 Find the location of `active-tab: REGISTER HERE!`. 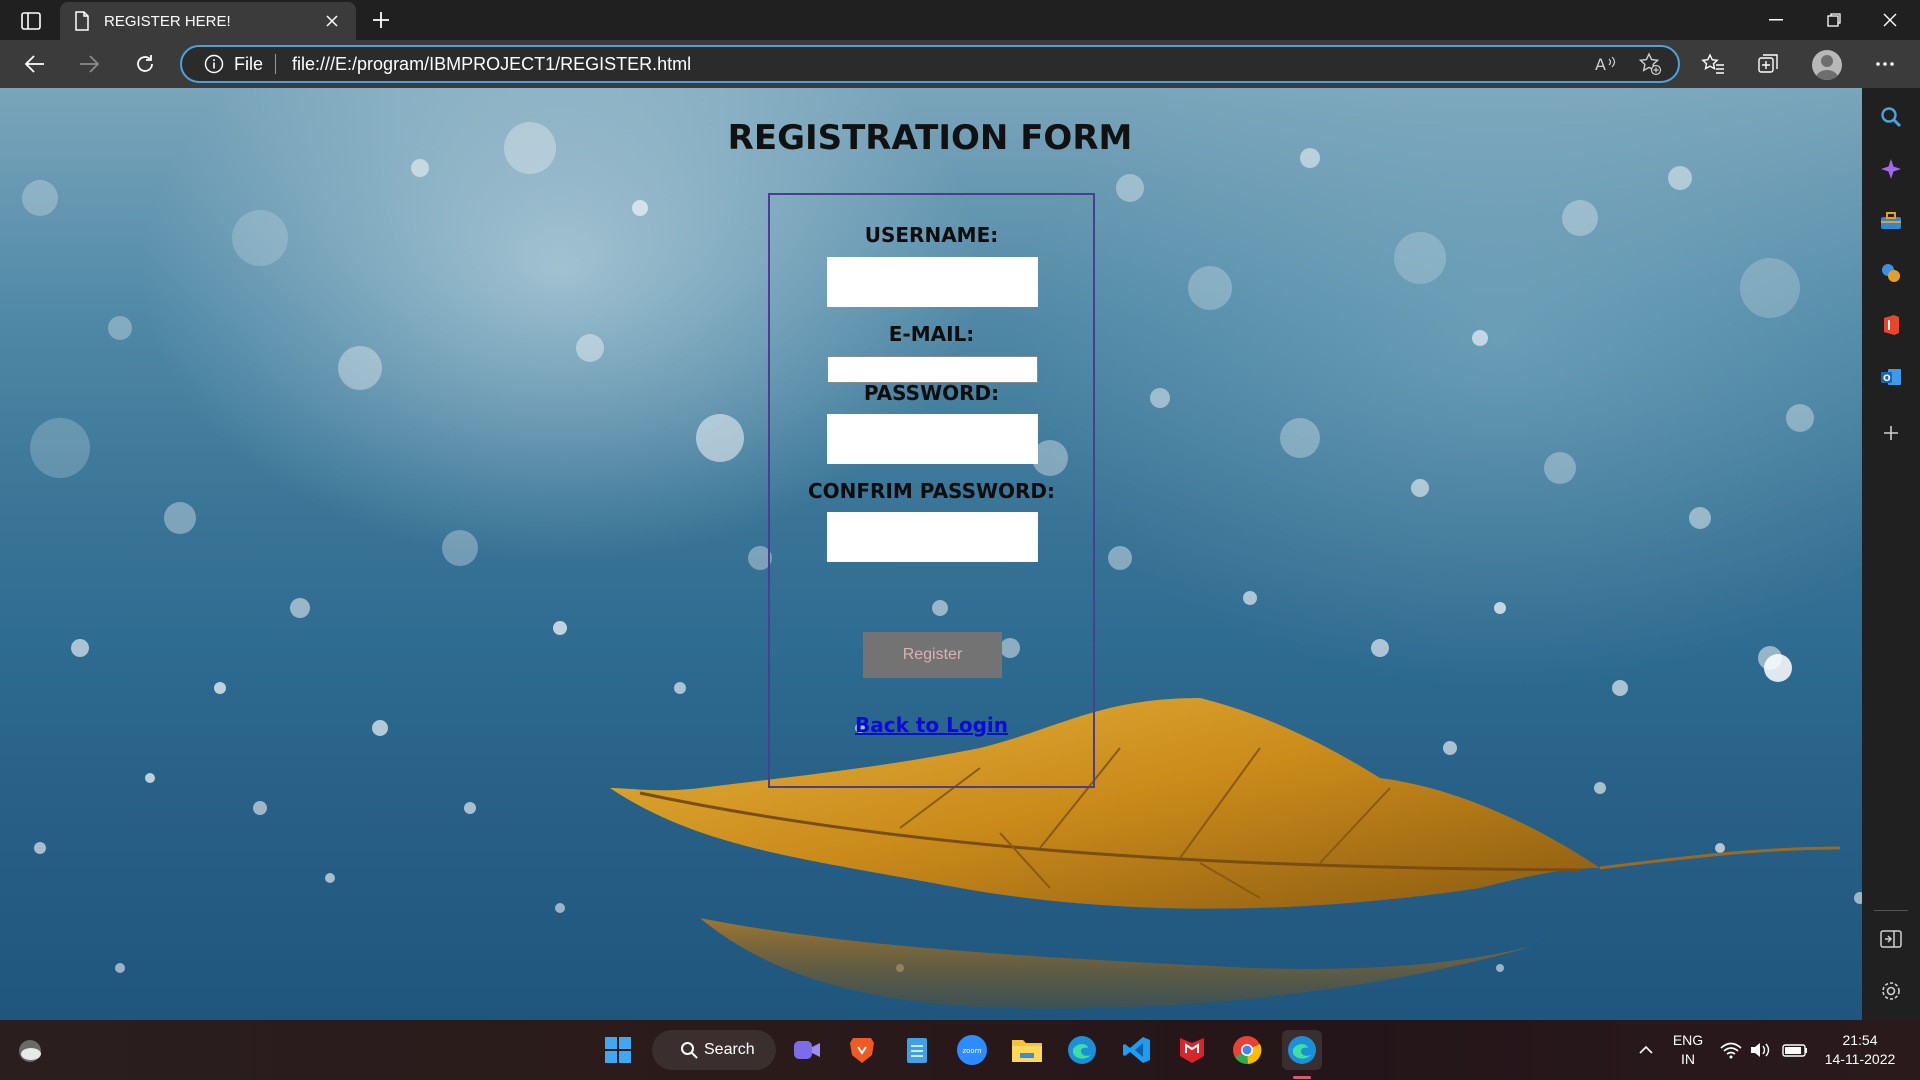

active-tab: REGISTER HERE! is located at coordinates (208, 21).